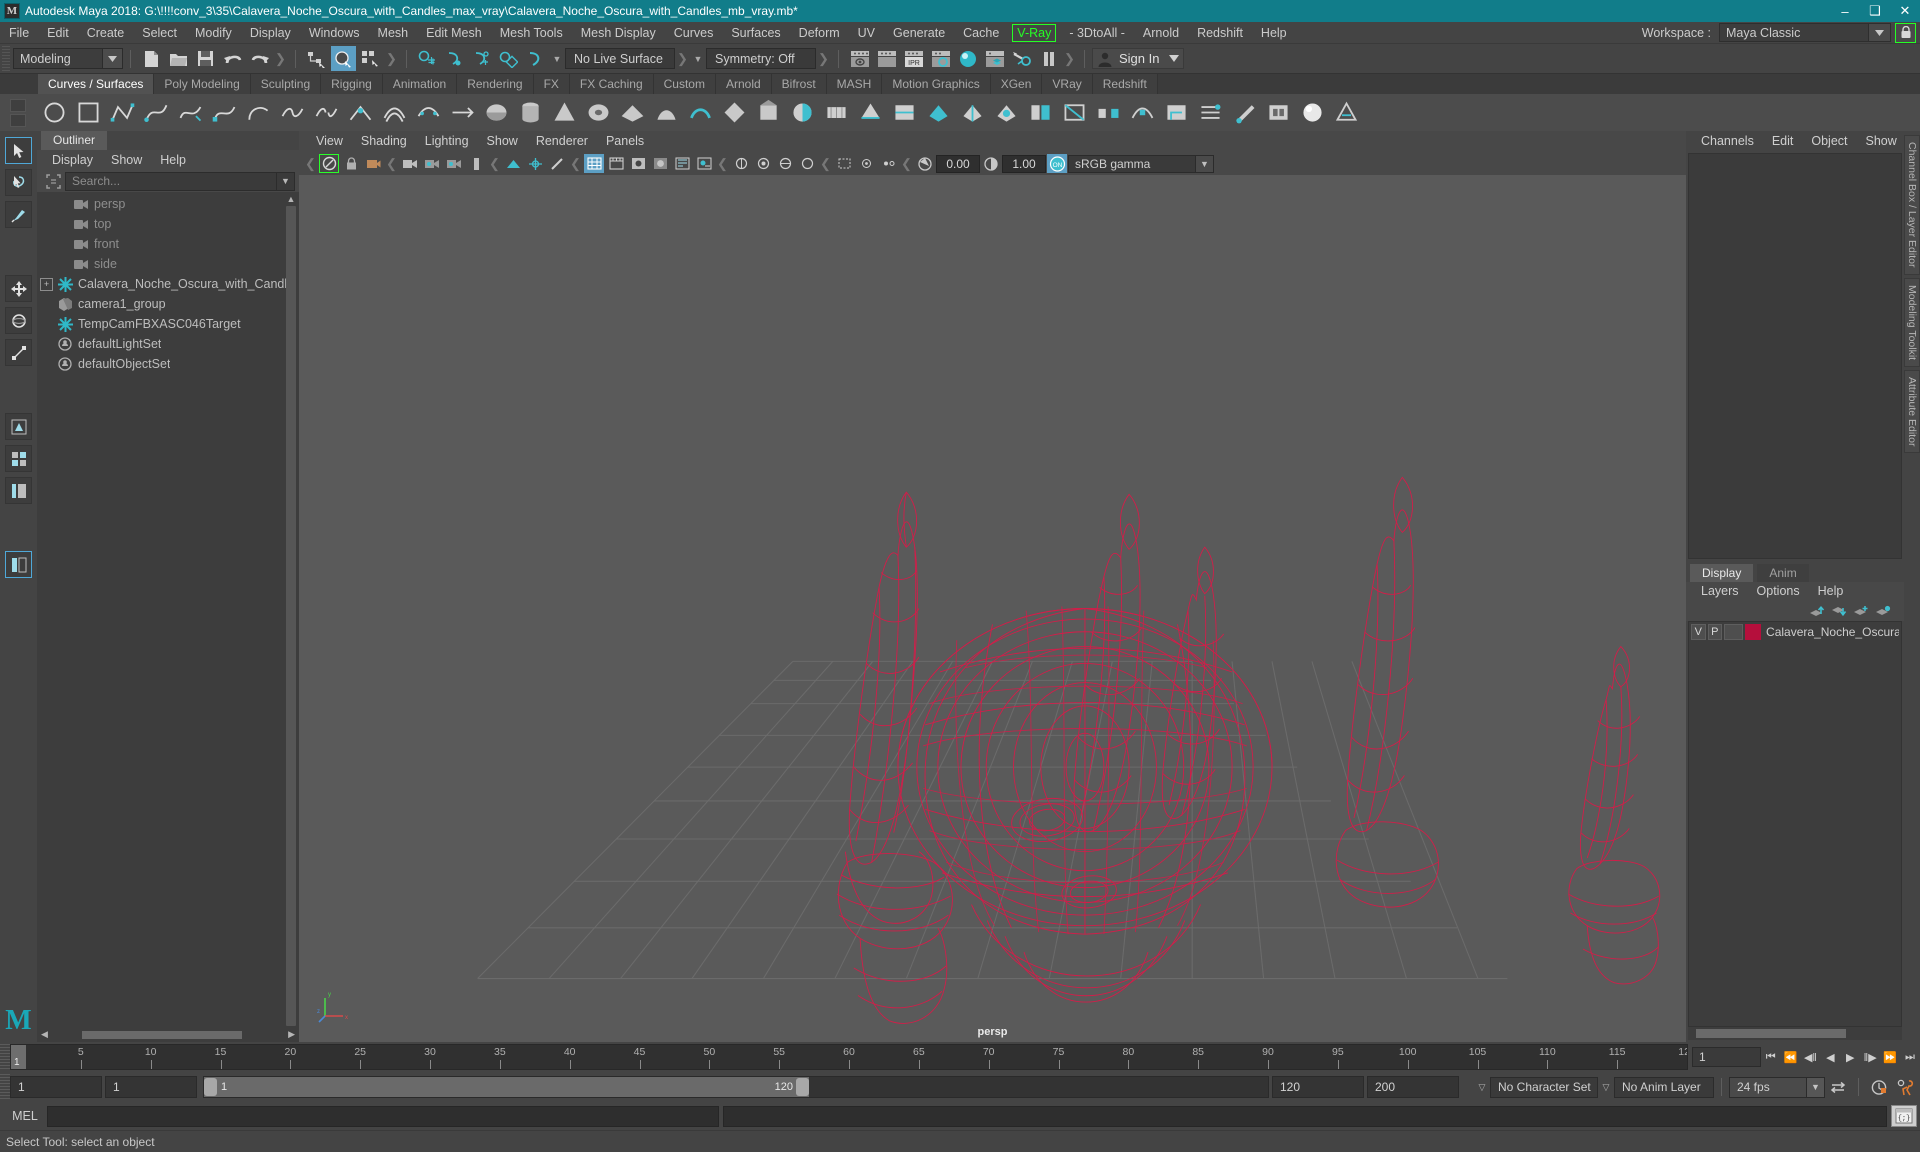 This screenshot has height=1152, width=1920. What do you see at coordinates (1132, 163) in the screenshot?
I see `color-space-select: sRGB gamma` at bounding box center [1132, 163].